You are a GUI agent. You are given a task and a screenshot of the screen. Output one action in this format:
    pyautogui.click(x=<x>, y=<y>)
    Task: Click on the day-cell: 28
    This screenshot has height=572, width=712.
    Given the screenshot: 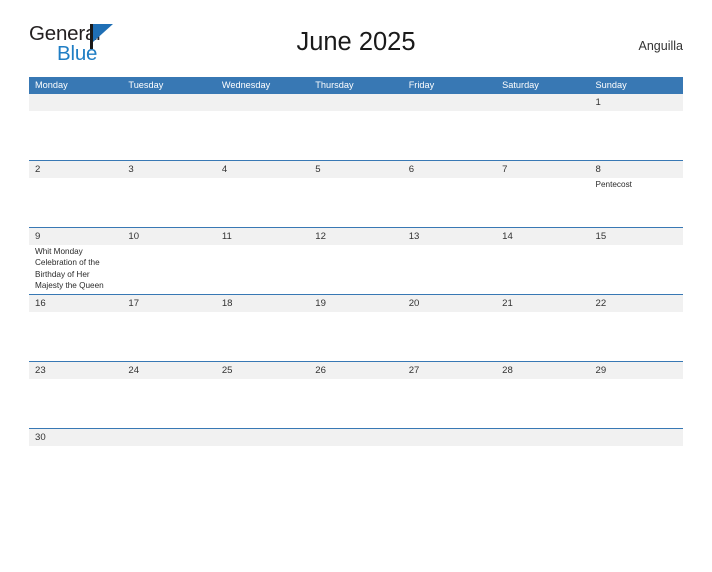 What is the action you would take?
    pyautogui.click(x=542, y=395)
    